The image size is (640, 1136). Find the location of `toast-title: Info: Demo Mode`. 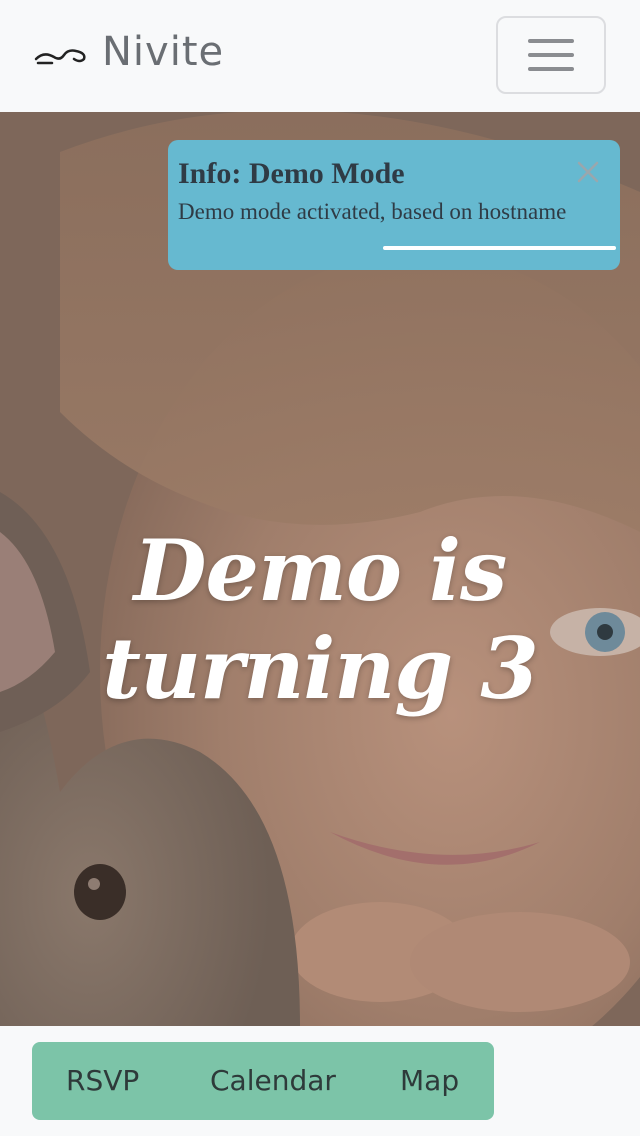

toast-title: Info: Demo Mode is located at coordinates (291, 173).